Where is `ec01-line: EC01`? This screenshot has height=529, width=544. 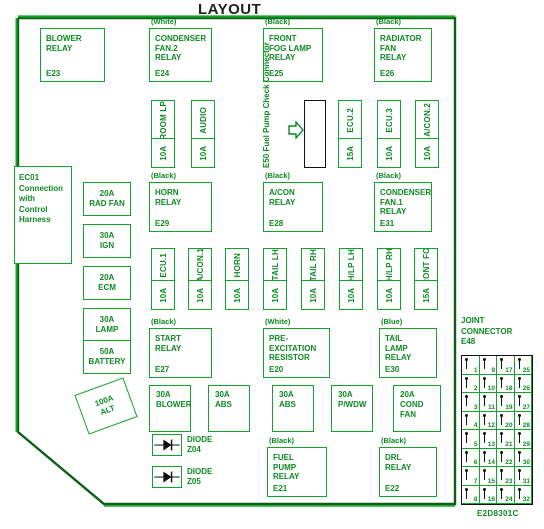
ec01-line: EC01 is located at coordinates (29, 177).